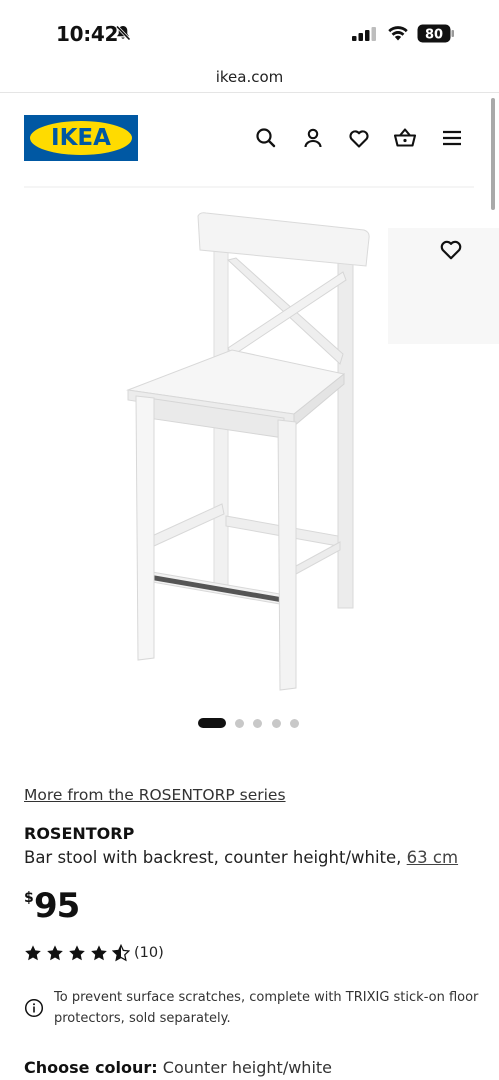 Image resolution: width=499 pixels, height=1080 pixels. What do you see at coordinates (212, 723) in the screenshot?
I see `carousel-dot-active` at bounding box center [212, 723].